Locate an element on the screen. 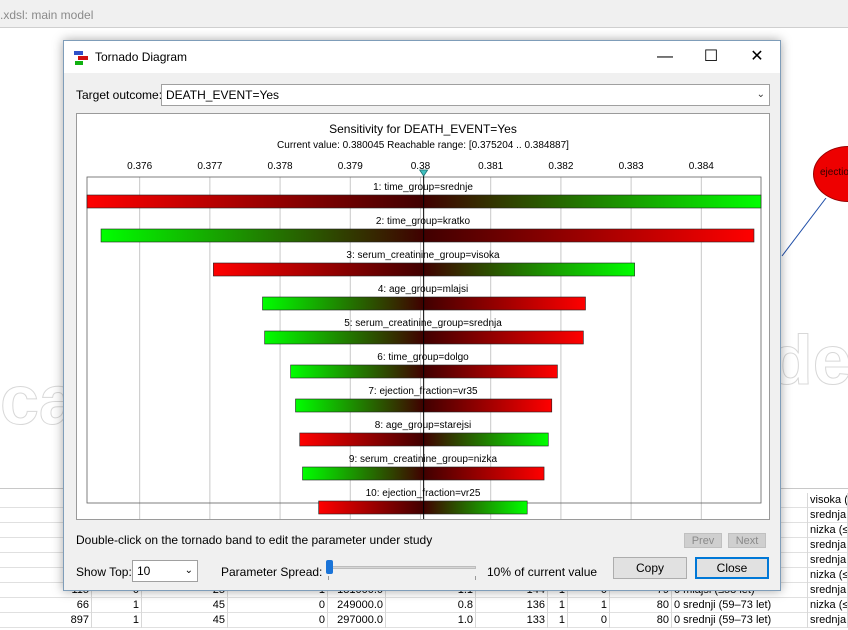  x-tick-label: 0.376 is located at coordinates (139, 166).